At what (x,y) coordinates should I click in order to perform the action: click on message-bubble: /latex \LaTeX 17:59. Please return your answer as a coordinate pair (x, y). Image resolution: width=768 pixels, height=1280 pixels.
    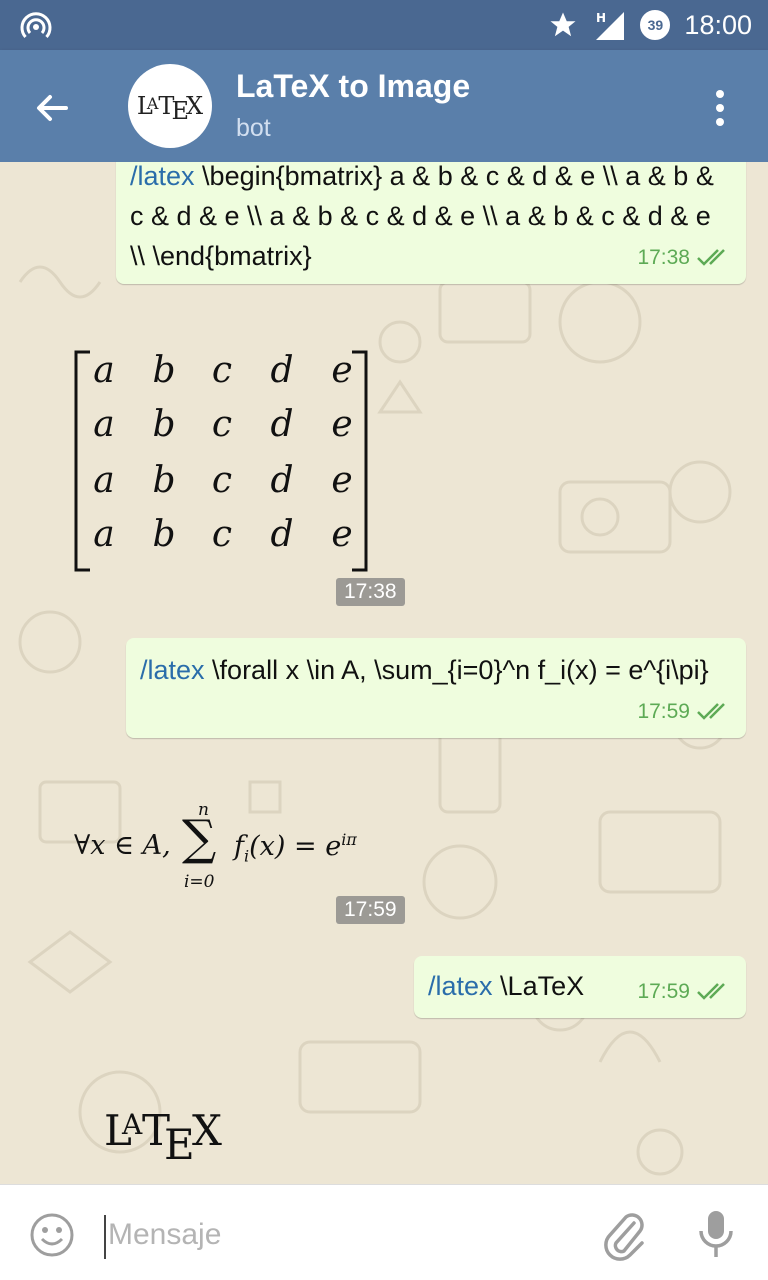
    Looking at the image, I should click on (580, 987).